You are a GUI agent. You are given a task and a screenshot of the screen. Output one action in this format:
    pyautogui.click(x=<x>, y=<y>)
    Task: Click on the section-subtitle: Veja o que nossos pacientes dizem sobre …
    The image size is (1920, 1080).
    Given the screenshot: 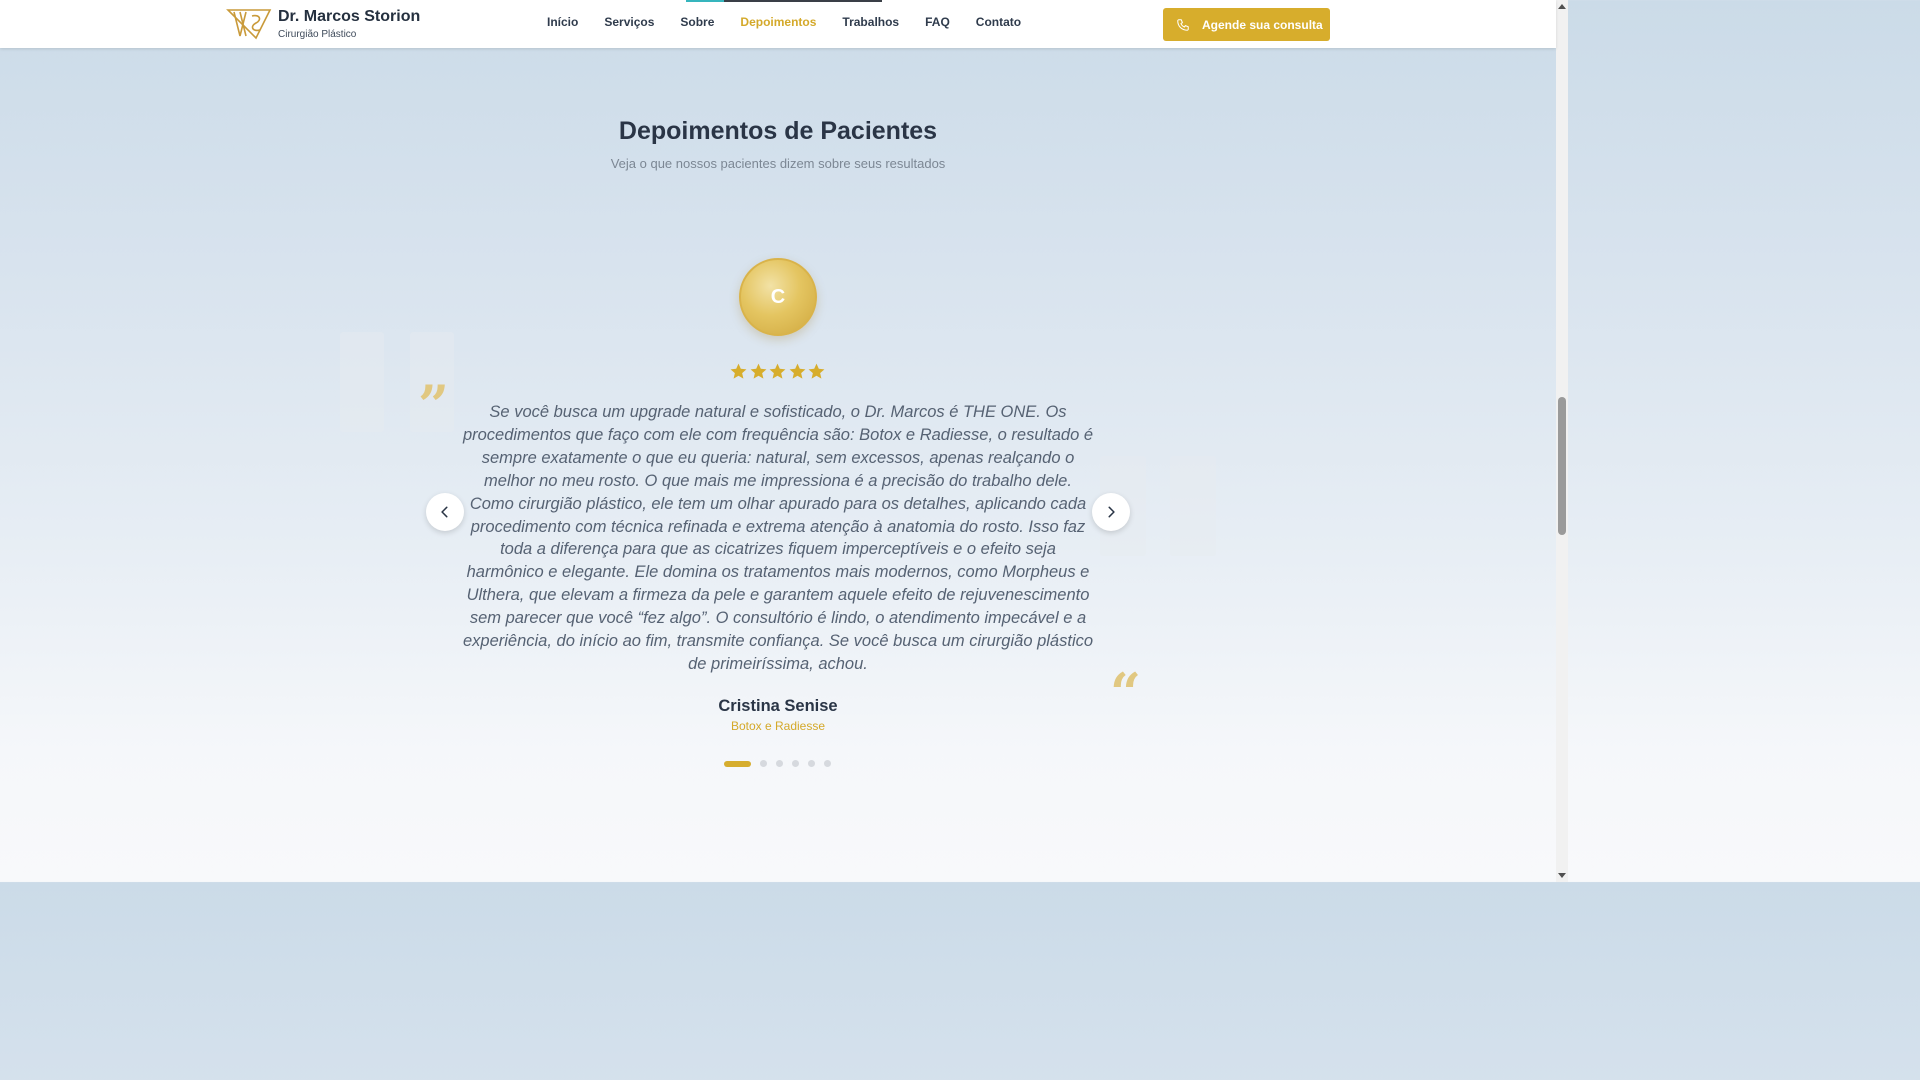 What is the action you would take?
    pyautogui.click(x=778, y=163)
    